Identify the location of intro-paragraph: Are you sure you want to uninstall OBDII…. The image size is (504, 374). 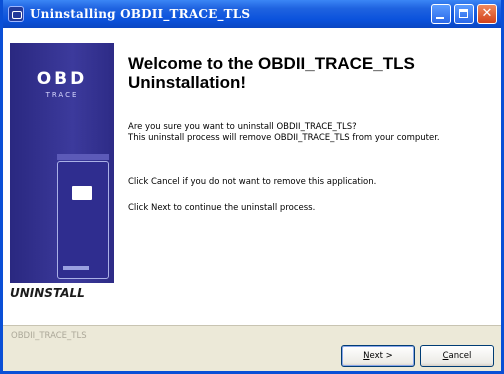
(308, 133).